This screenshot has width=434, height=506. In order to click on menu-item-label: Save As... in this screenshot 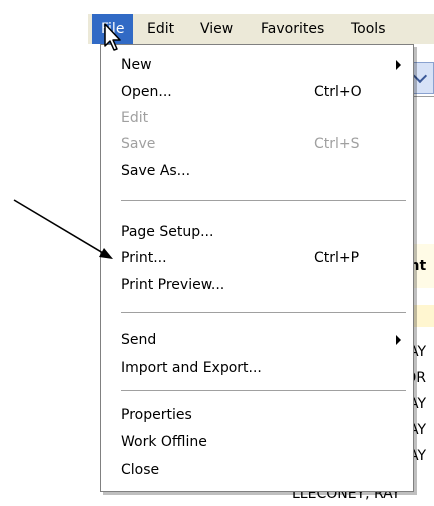, I will do `click(156, 171)`.